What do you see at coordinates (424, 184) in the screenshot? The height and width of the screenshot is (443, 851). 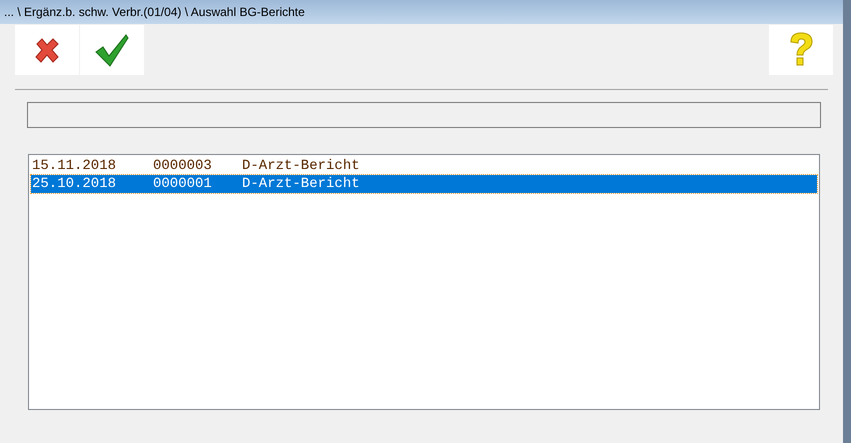 I see `list-row: 25.10.2018 0000001 D-Arzt-Bericht` at bounding box center [424, 184].